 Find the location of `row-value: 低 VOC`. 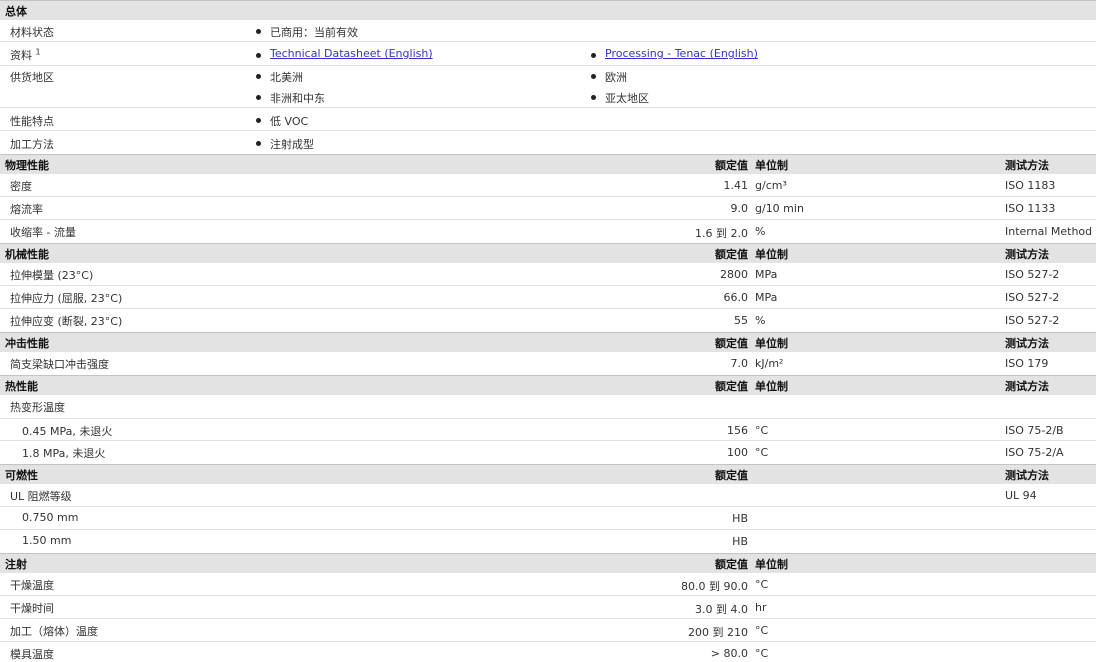

row-value: 低 VOC is located at coordinates (289, 121).